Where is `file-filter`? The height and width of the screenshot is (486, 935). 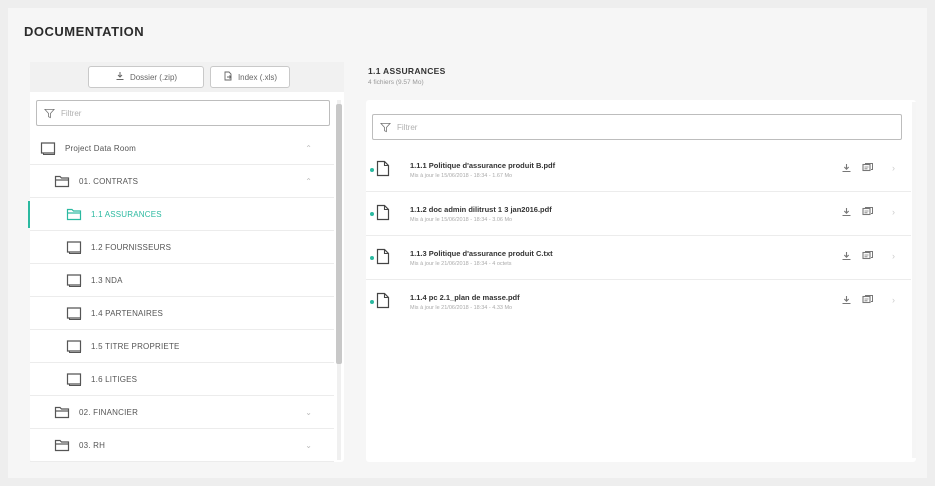
file-filter is located at coordinates (637, 127).